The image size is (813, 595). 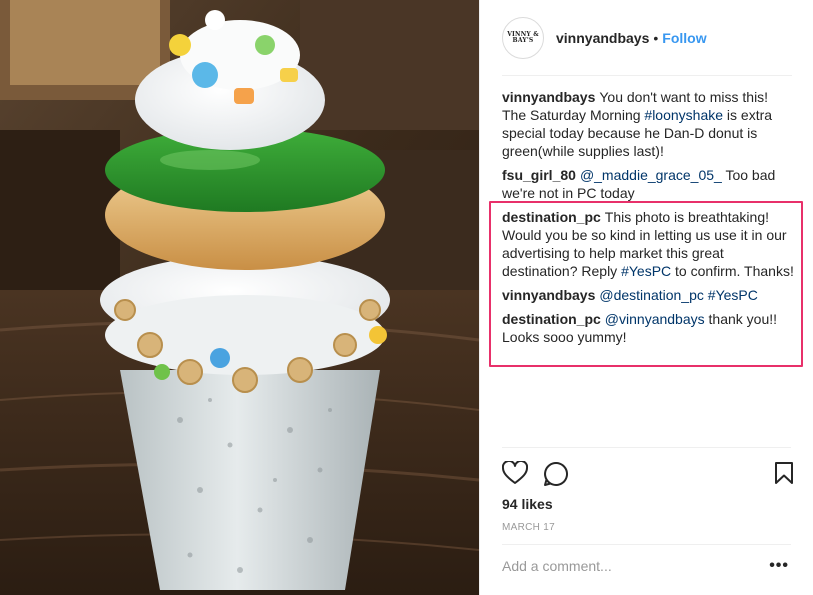 I want to click on comment-link: #loonyshake, so click(x=683, y=115).